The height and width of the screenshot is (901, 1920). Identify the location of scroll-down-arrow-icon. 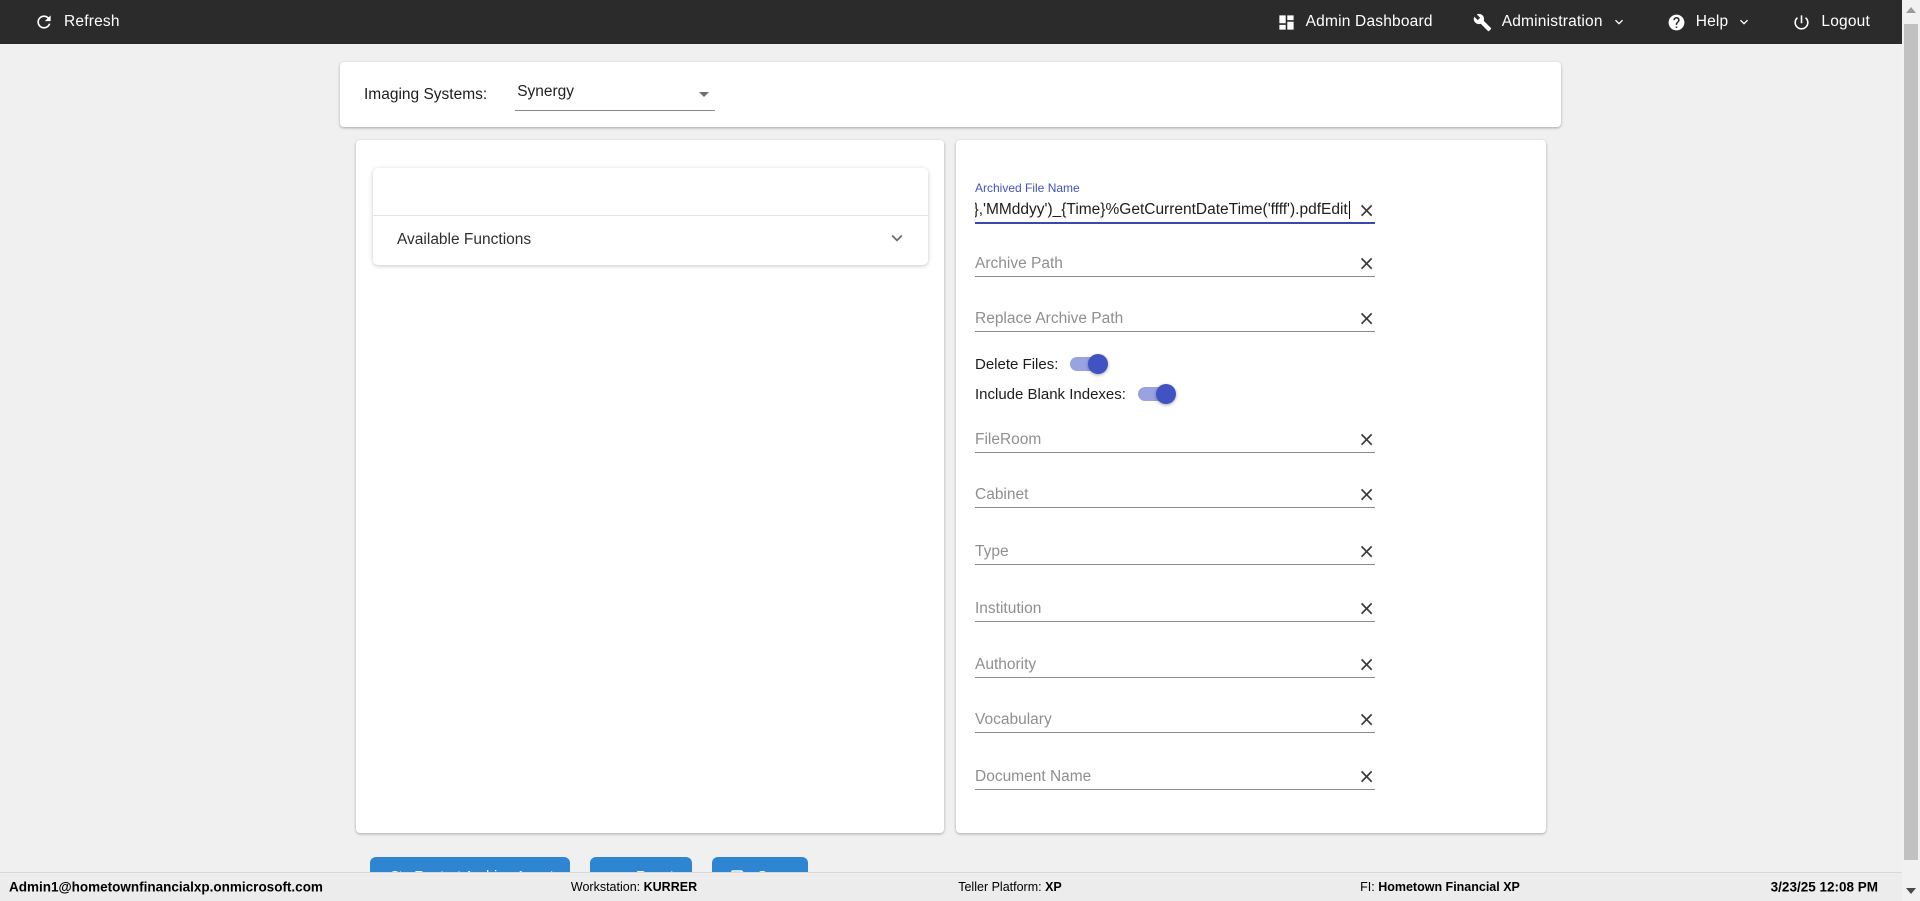
(1911, 891).